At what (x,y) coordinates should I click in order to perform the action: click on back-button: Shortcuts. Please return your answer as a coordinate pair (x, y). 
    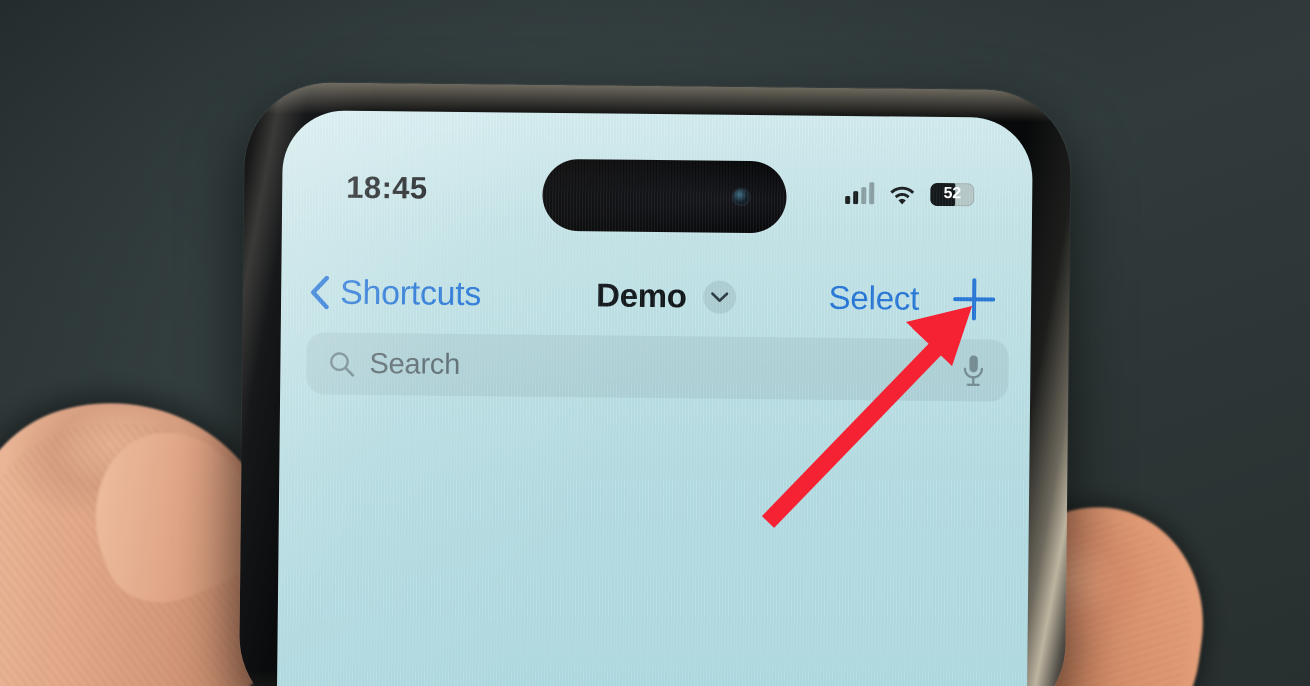
    Looking at the image, I should click on (395, 293).